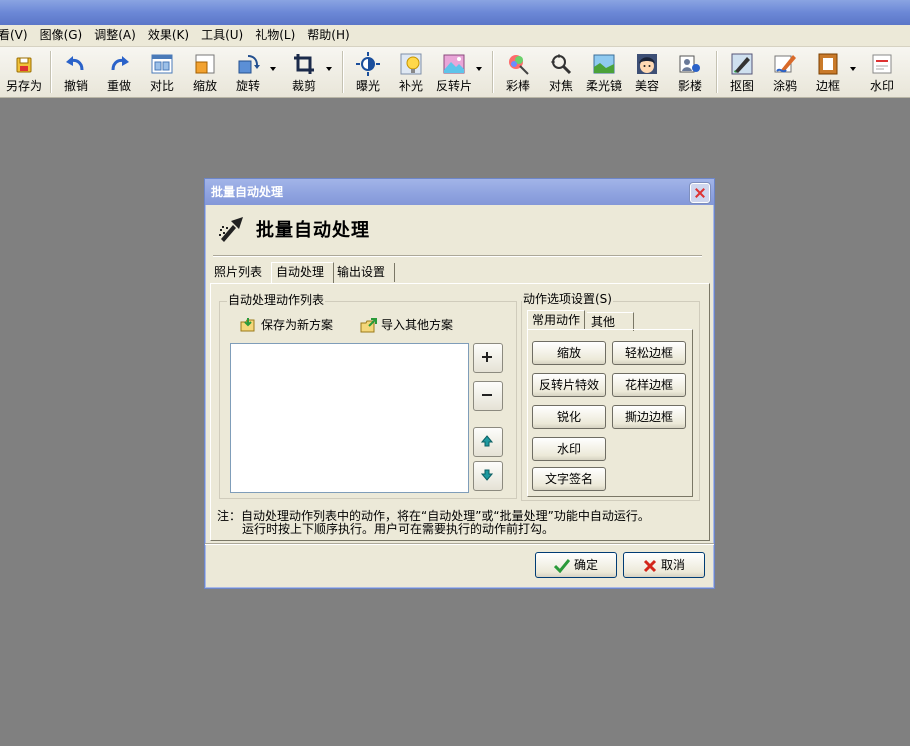 The width and height of the screenshot is (910, 746). I want to click on tab-common-actions: 常用动作, so click(556, 319).